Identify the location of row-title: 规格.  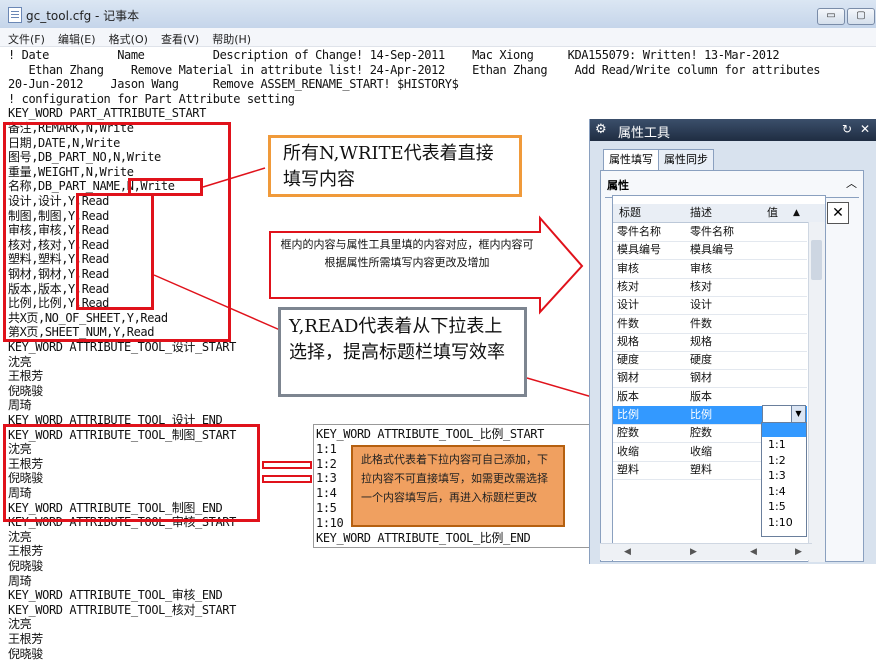
(628, 341).